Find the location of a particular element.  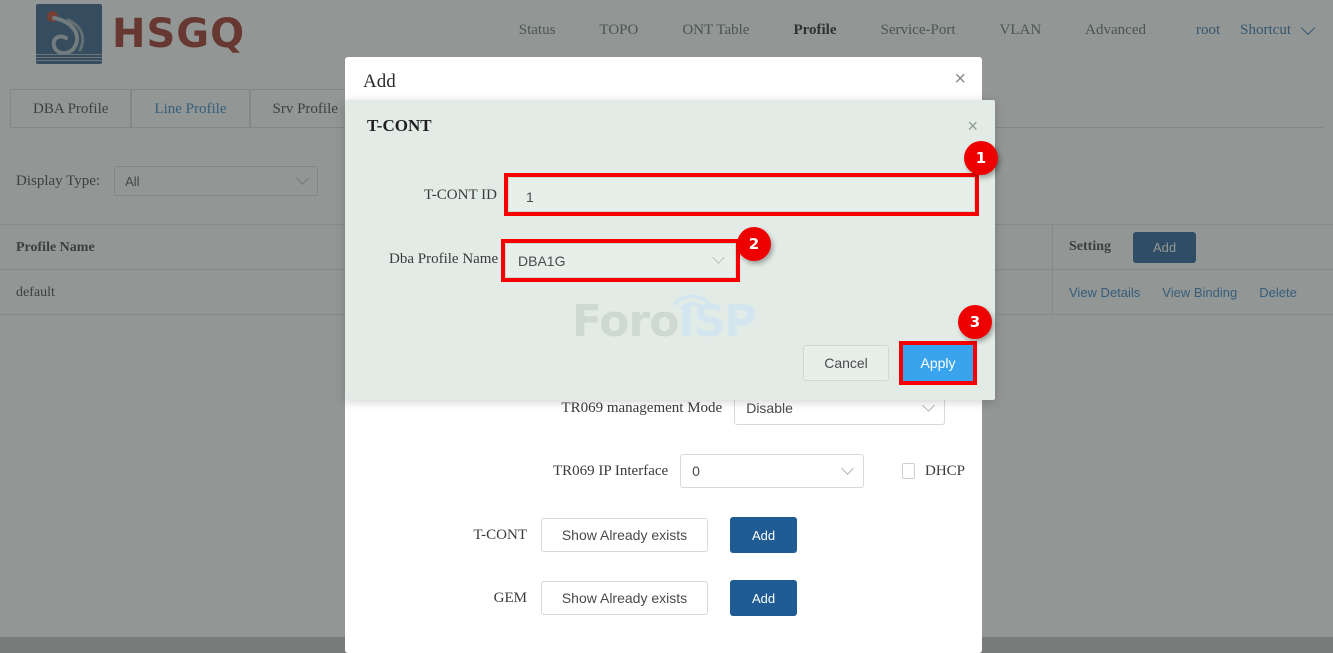

tr069-mode-label: TR069 management Mode is located at coordinates (642, 407).